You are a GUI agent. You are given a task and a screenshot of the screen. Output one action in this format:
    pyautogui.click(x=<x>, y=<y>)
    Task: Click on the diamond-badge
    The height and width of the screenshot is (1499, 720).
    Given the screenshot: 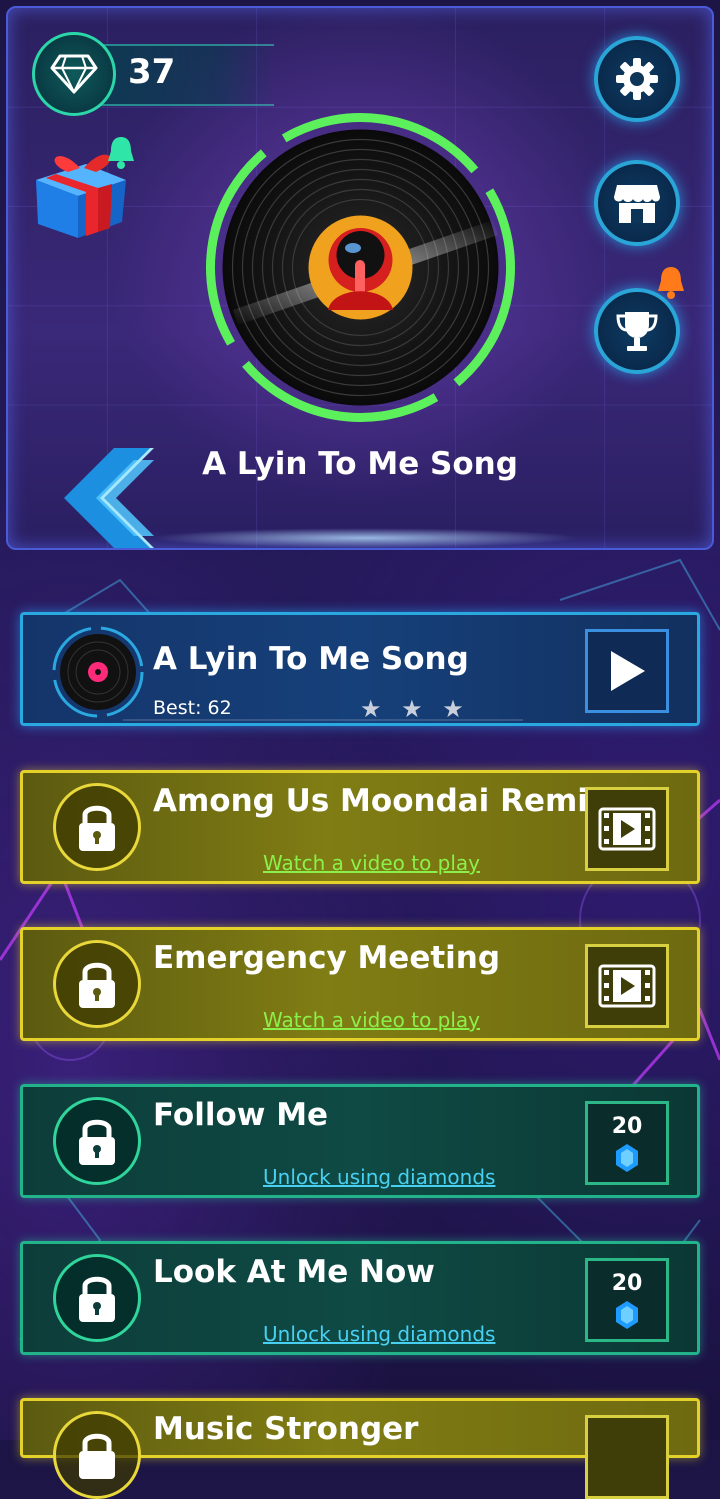 What is the action you would take?
    pyautogui.click(x=74, y=74)
    